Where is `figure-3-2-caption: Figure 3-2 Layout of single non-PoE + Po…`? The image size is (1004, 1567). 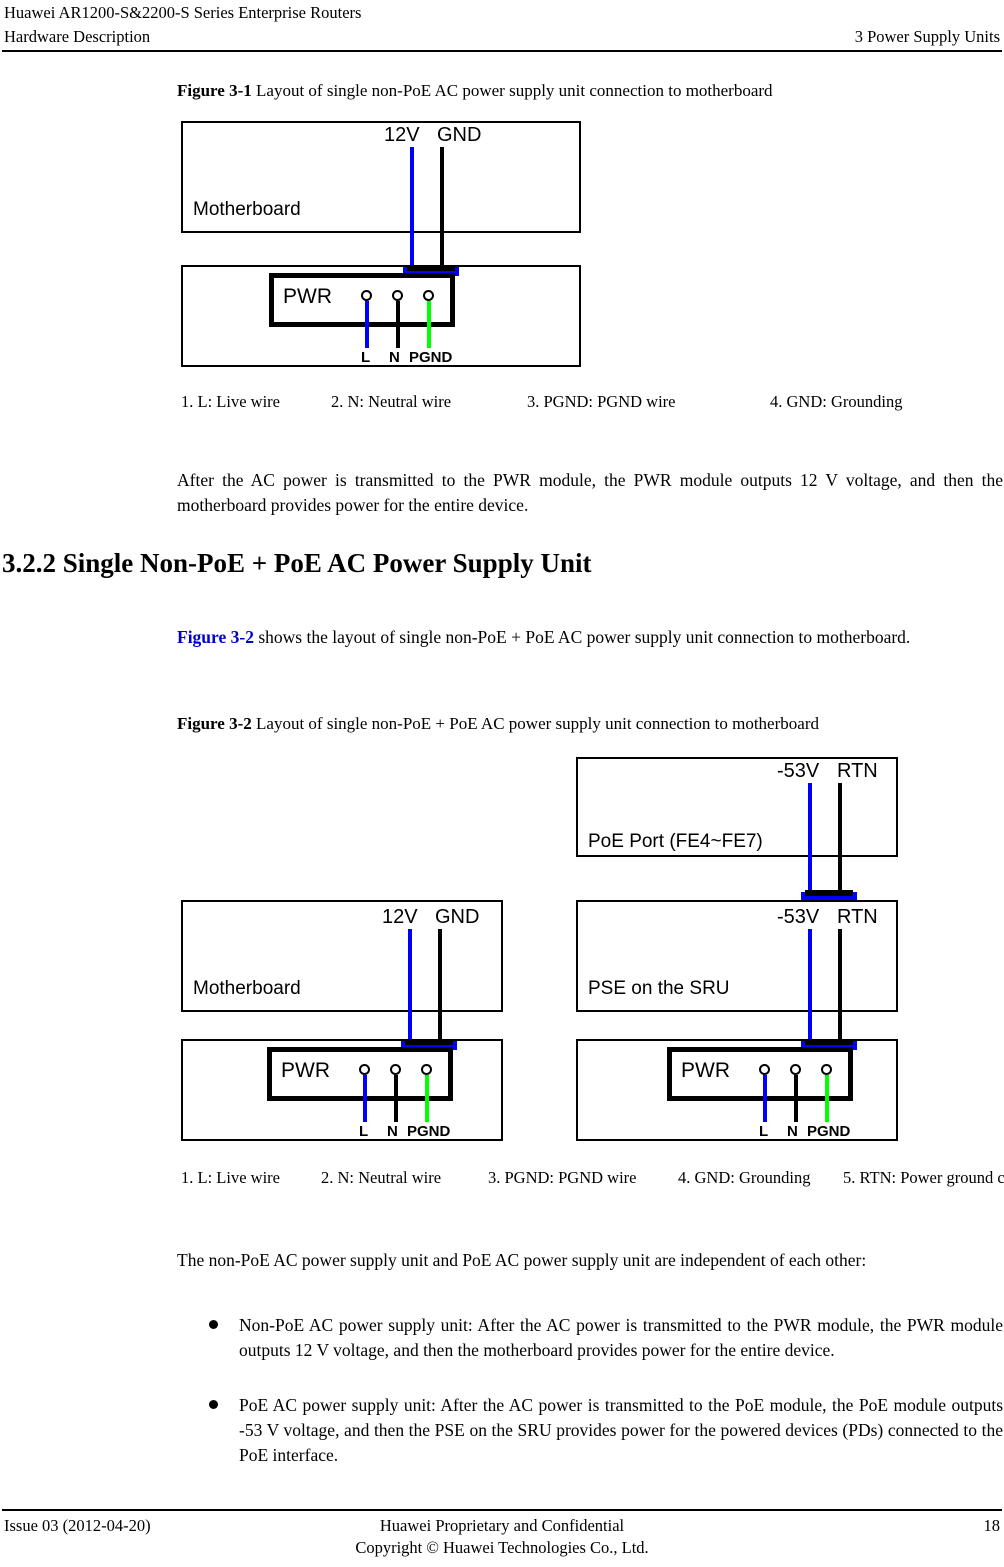 figure-3-2-caption: Figure 3-2 Layout of single non-PoE + Po… is located at coordinates (498, 724).